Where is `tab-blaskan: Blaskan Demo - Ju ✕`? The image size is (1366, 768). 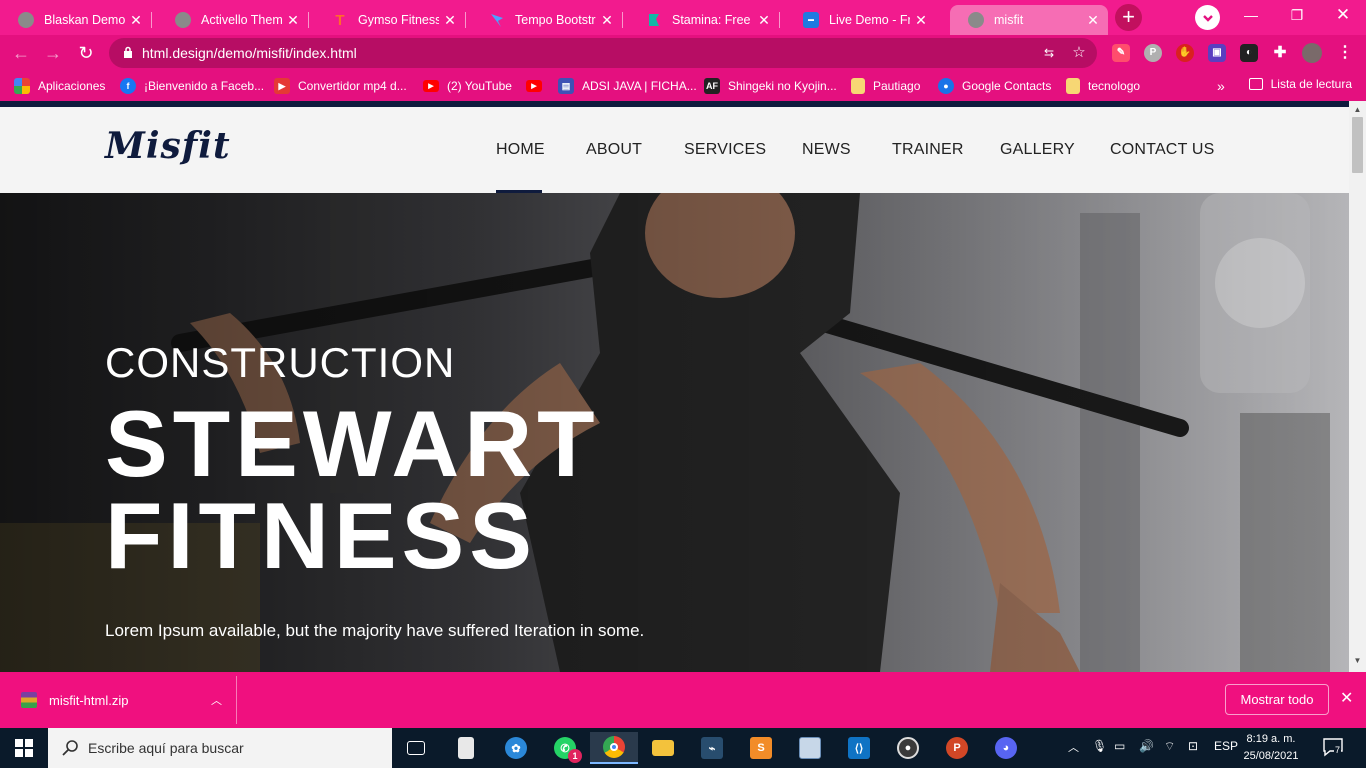
tab-blaskan: Blaskan Demo - Ju ✕ is located at coordinates (76, 20).